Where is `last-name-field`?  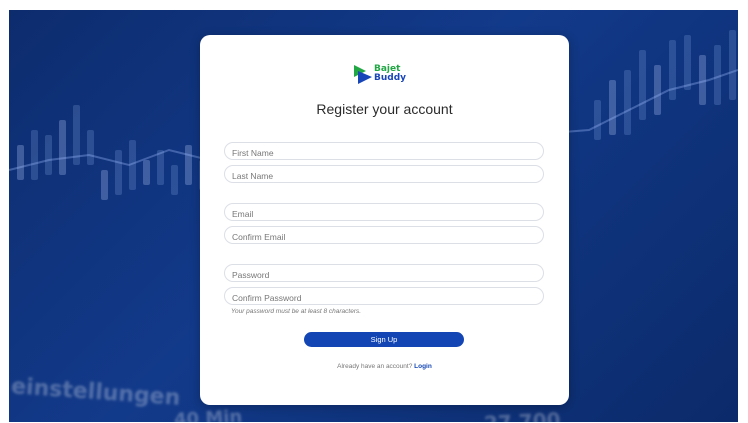
last-name-field is located at coordinates (384, 174).